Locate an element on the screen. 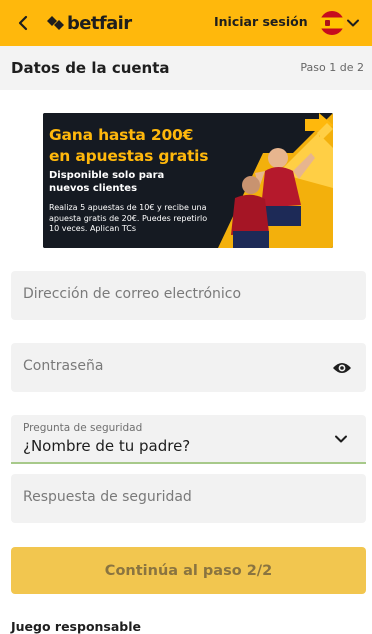 Image resolution: width=372 pixels, height=634 pixels. promo-subline-line-1: Disponible solo para is located at coordinates (107, 175).